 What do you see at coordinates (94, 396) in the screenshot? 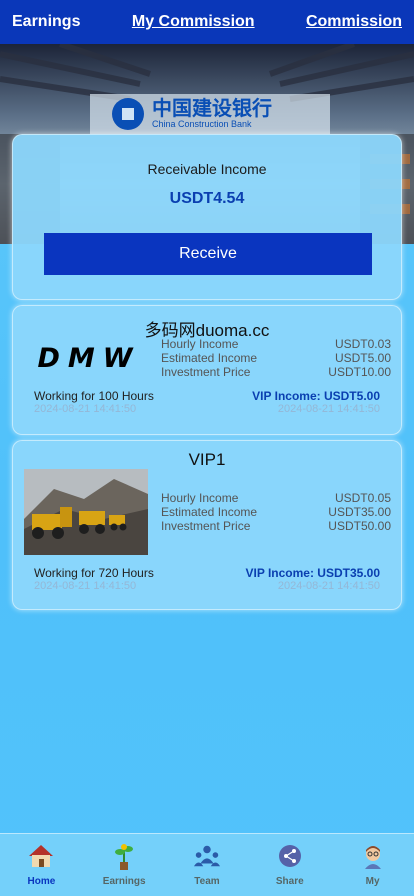
I see `working-hours: Working for 100 Hours` at bounding box center [94, 396].